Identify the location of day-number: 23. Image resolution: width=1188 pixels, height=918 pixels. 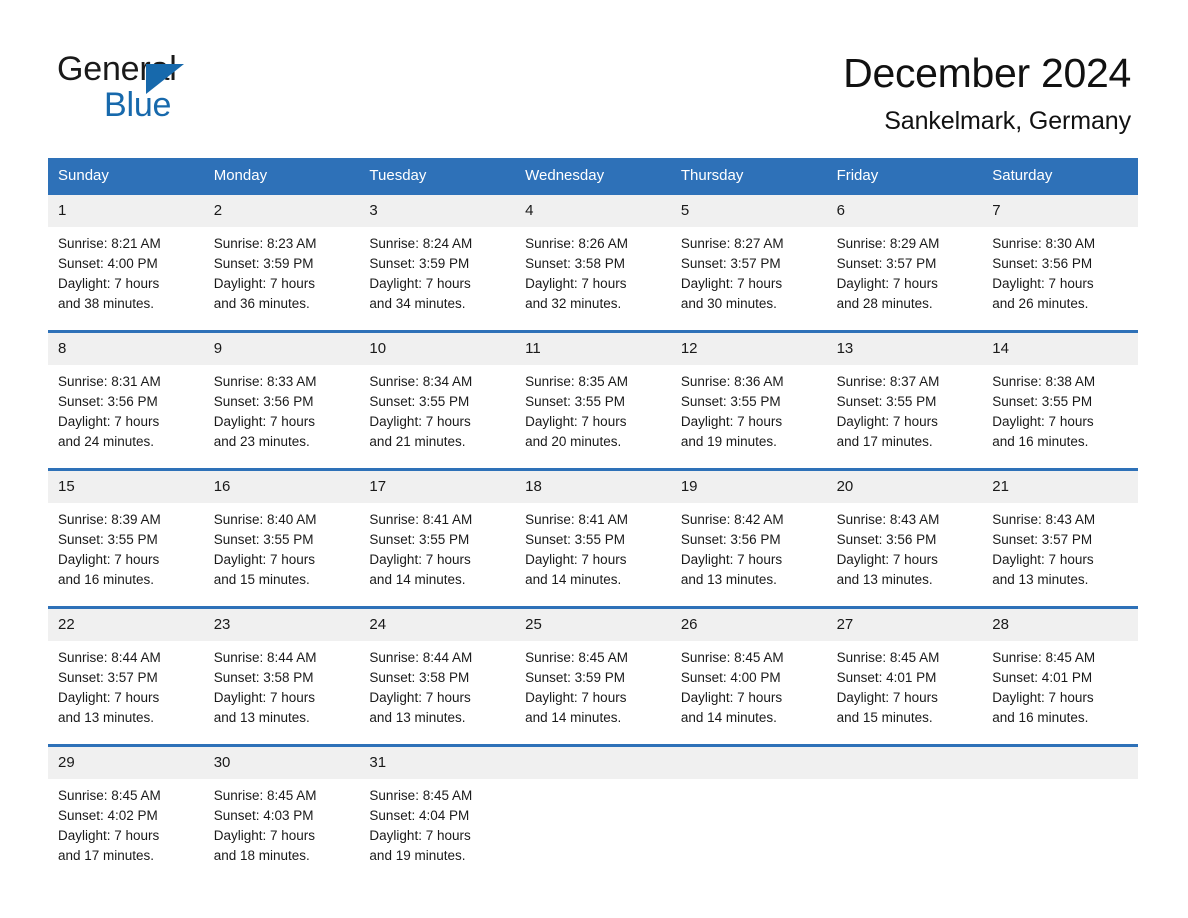
(281, 625).